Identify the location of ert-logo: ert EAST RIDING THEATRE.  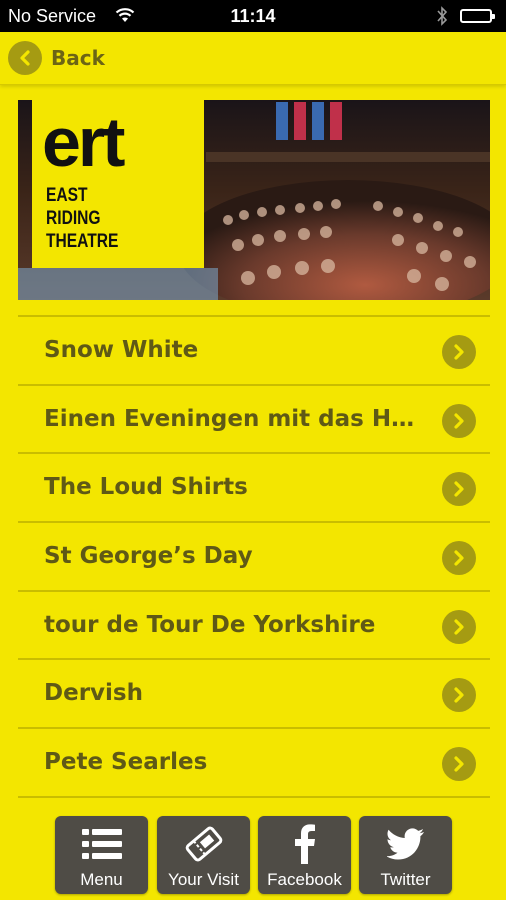
(118, 184).